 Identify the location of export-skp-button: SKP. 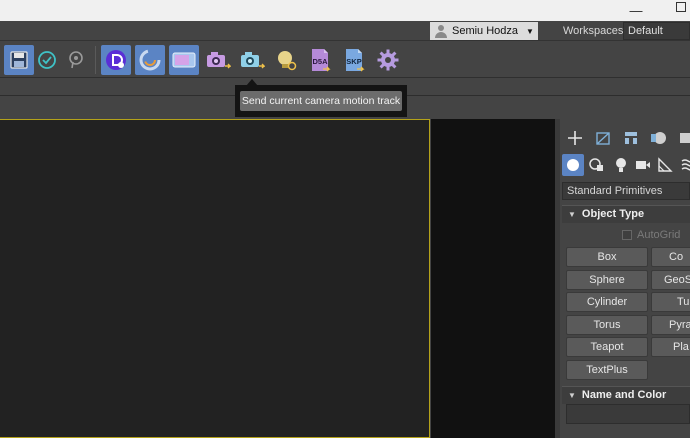
(354, 60).